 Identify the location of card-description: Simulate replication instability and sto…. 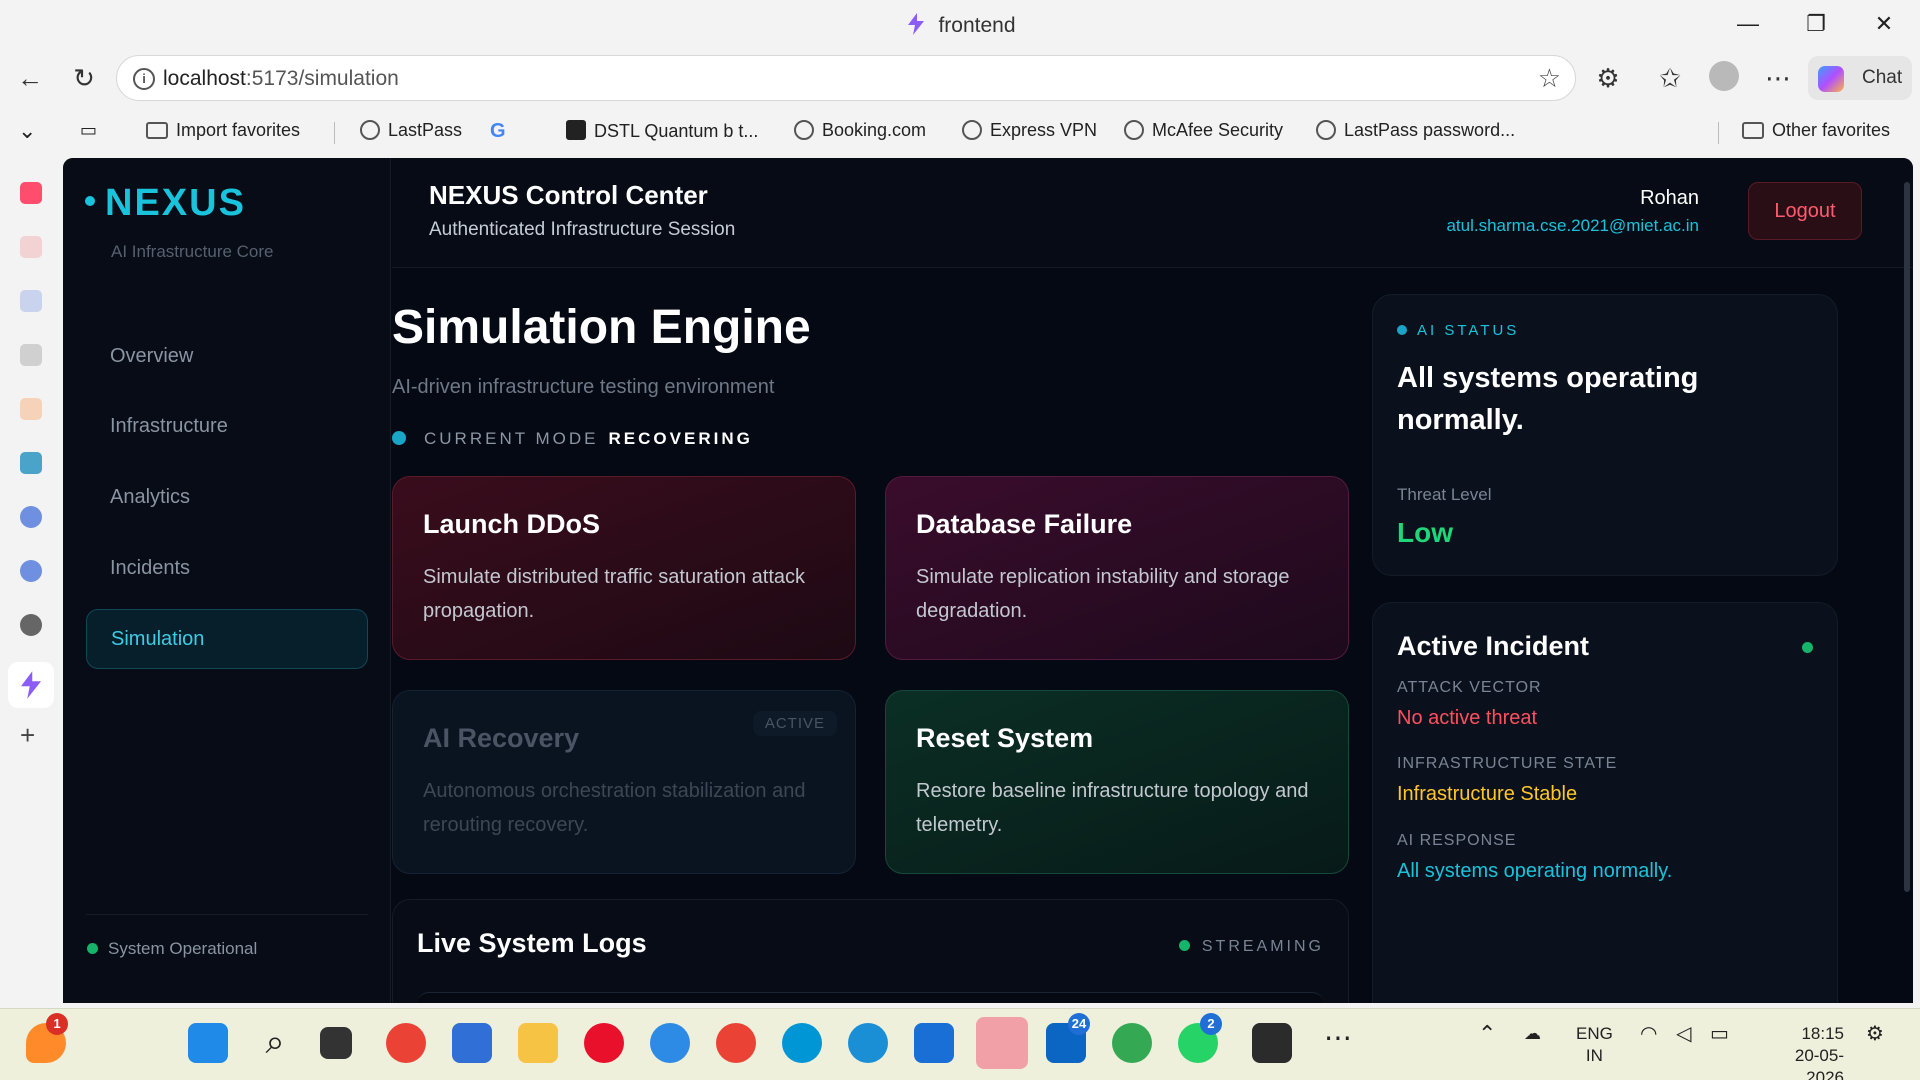
(1103, 594).